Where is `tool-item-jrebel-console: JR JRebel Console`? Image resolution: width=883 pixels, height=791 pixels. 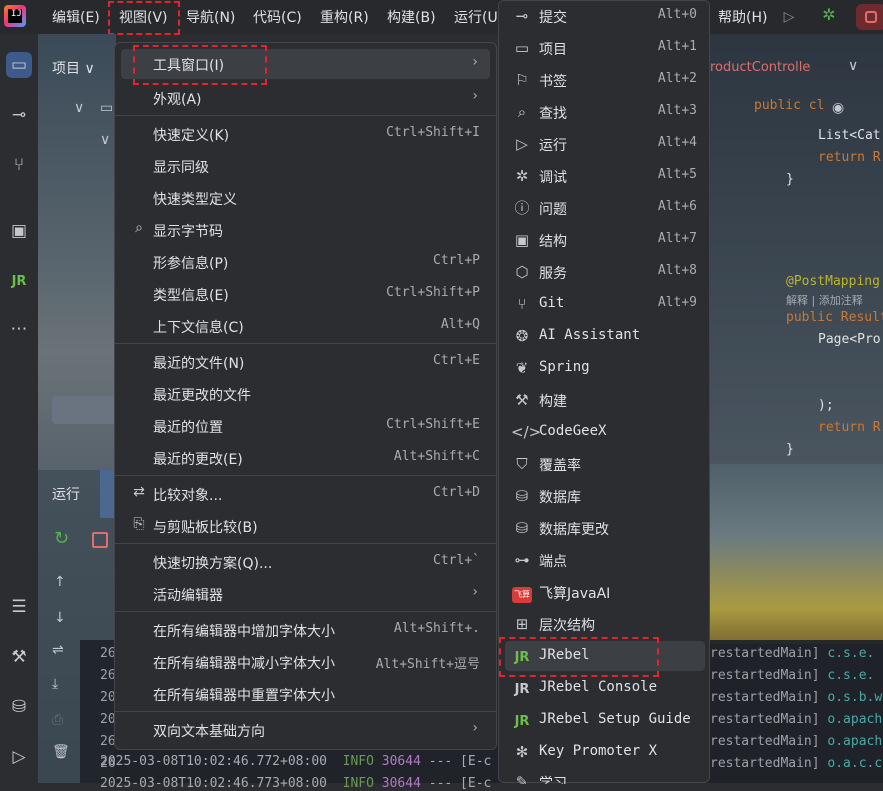 tool-item-jrebel-console: JR JRebel Console is located at coordinates (605, 688).